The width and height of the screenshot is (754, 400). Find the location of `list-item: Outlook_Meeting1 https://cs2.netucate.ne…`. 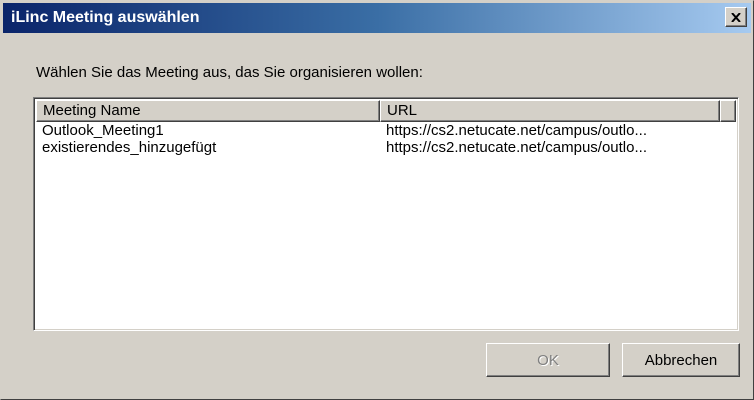

list-item: Outlook_Meeting1 https://cs2.netucate.ne… is located at coordinates (386, 130).